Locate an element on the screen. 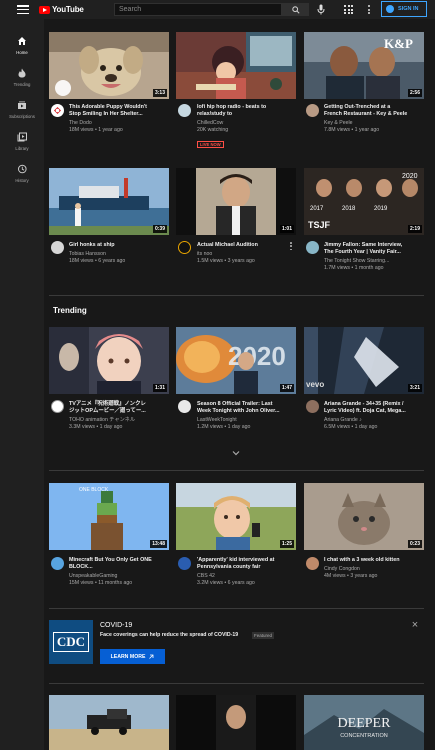 This screenshot has height=750, width=435. video-title: I chat with a 3 week old kitten is located at coordinates (374, 560).